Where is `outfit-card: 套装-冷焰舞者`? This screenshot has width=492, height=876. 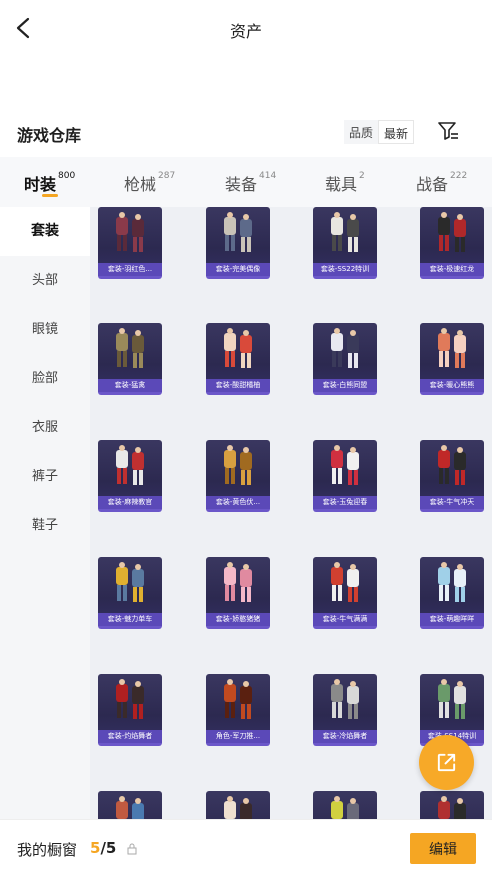
outfit-card: 套装-冷焰舞者 is located at coordinates (345, 710).